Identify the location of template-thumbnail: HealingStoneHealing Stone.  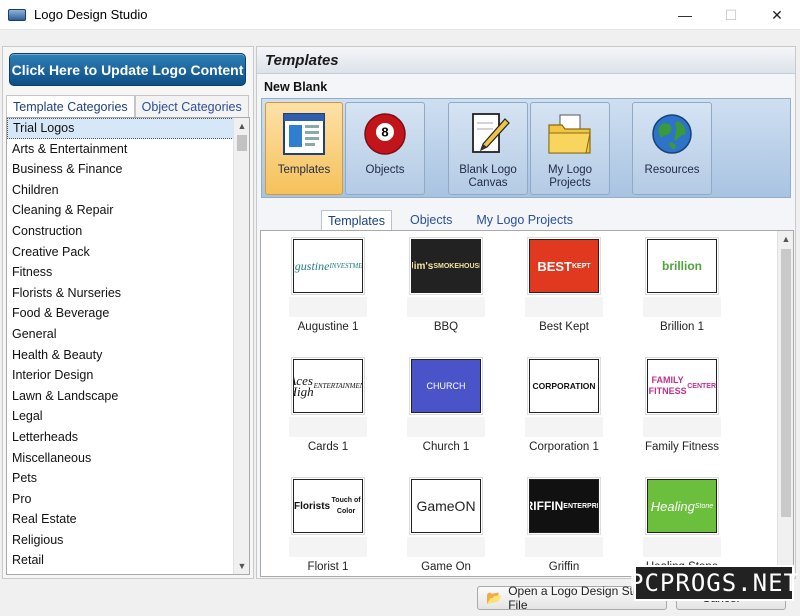
(682, 525).